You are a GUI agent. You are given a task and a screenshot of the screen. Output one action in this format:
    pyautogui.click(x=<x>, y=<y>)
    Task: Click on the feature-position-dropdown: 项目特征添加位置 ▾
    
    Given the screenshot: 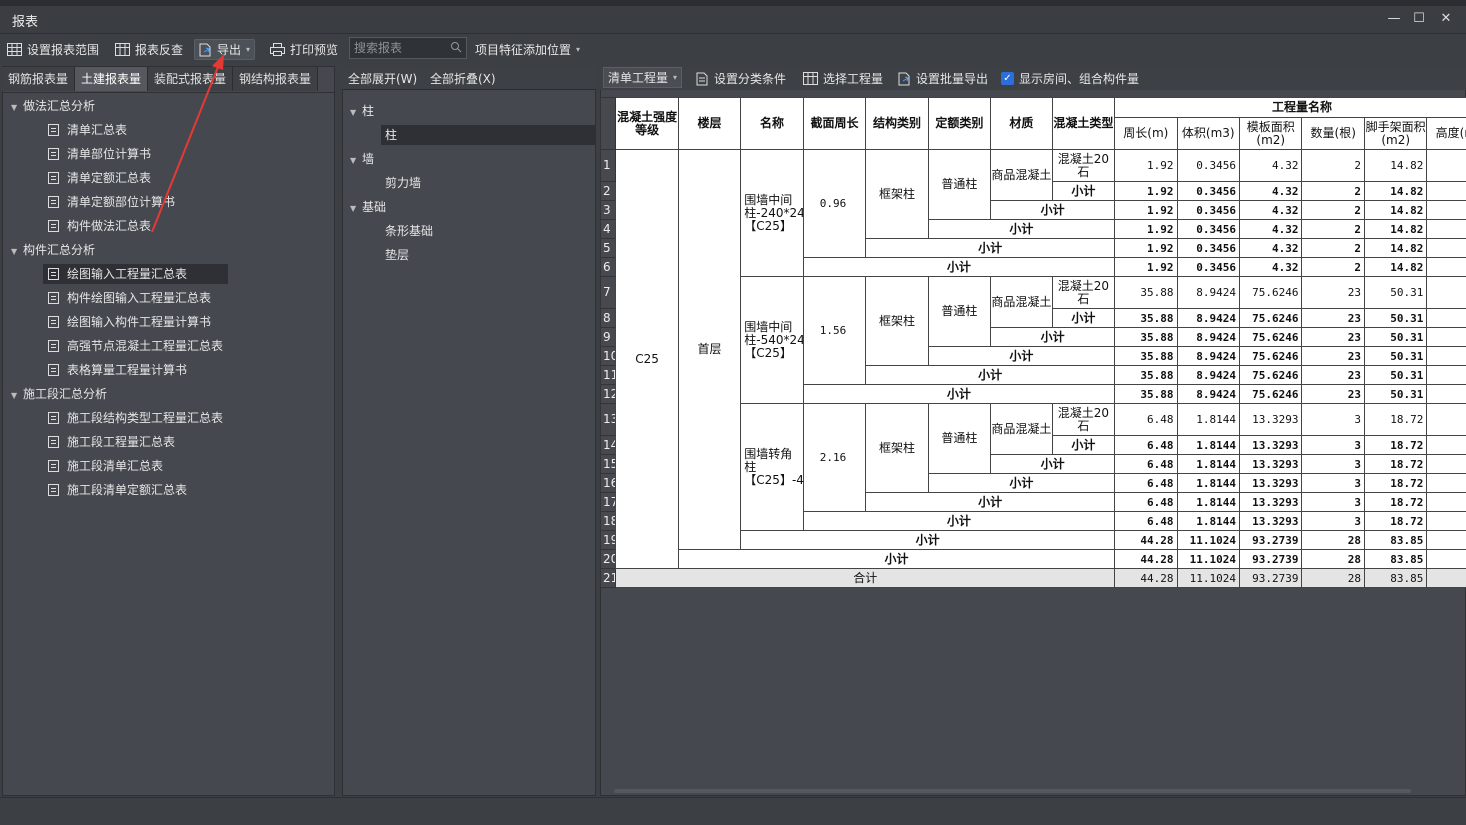 What is the action you would take?
    pyautogui.click(x=527, y=49)
    